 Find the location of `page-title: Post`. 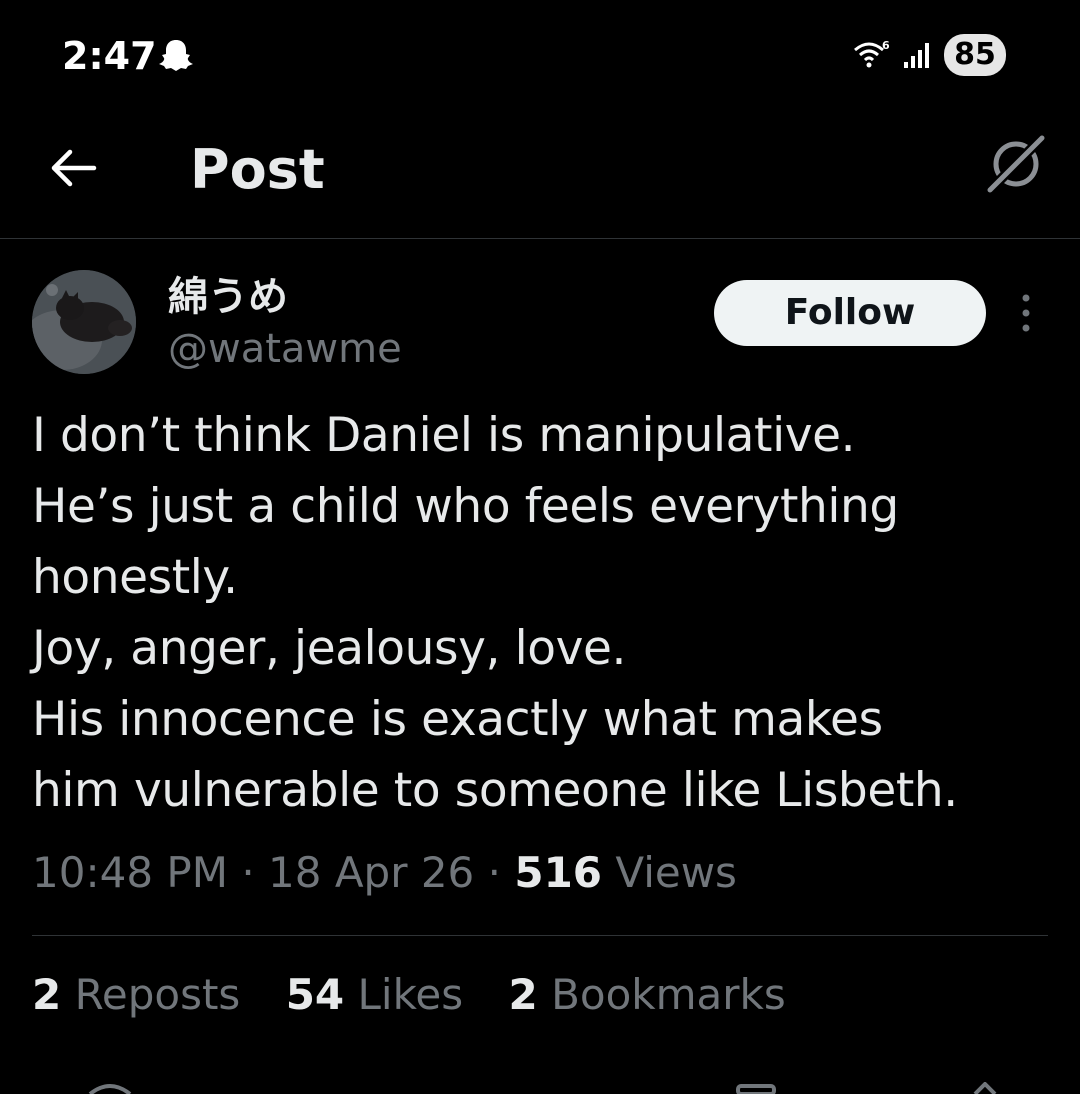

page-title: Post is located at coordinates (257, 169).